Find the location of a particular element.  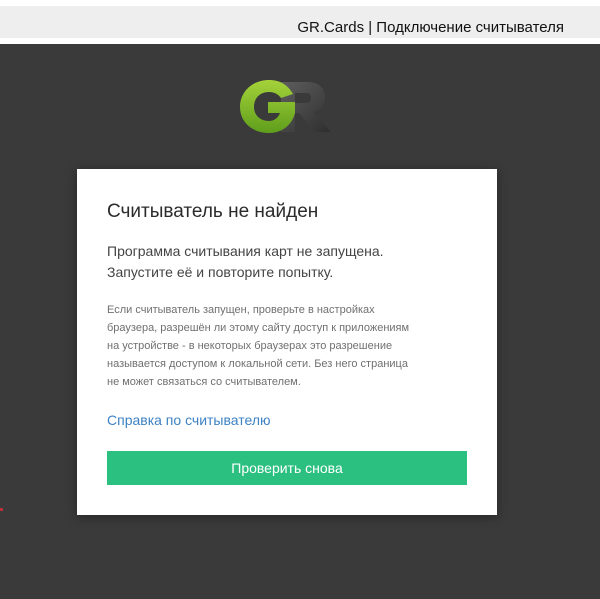

titlebar-strip: GR.Cards | Подключение считывателя is located at coordinates (300, 22).